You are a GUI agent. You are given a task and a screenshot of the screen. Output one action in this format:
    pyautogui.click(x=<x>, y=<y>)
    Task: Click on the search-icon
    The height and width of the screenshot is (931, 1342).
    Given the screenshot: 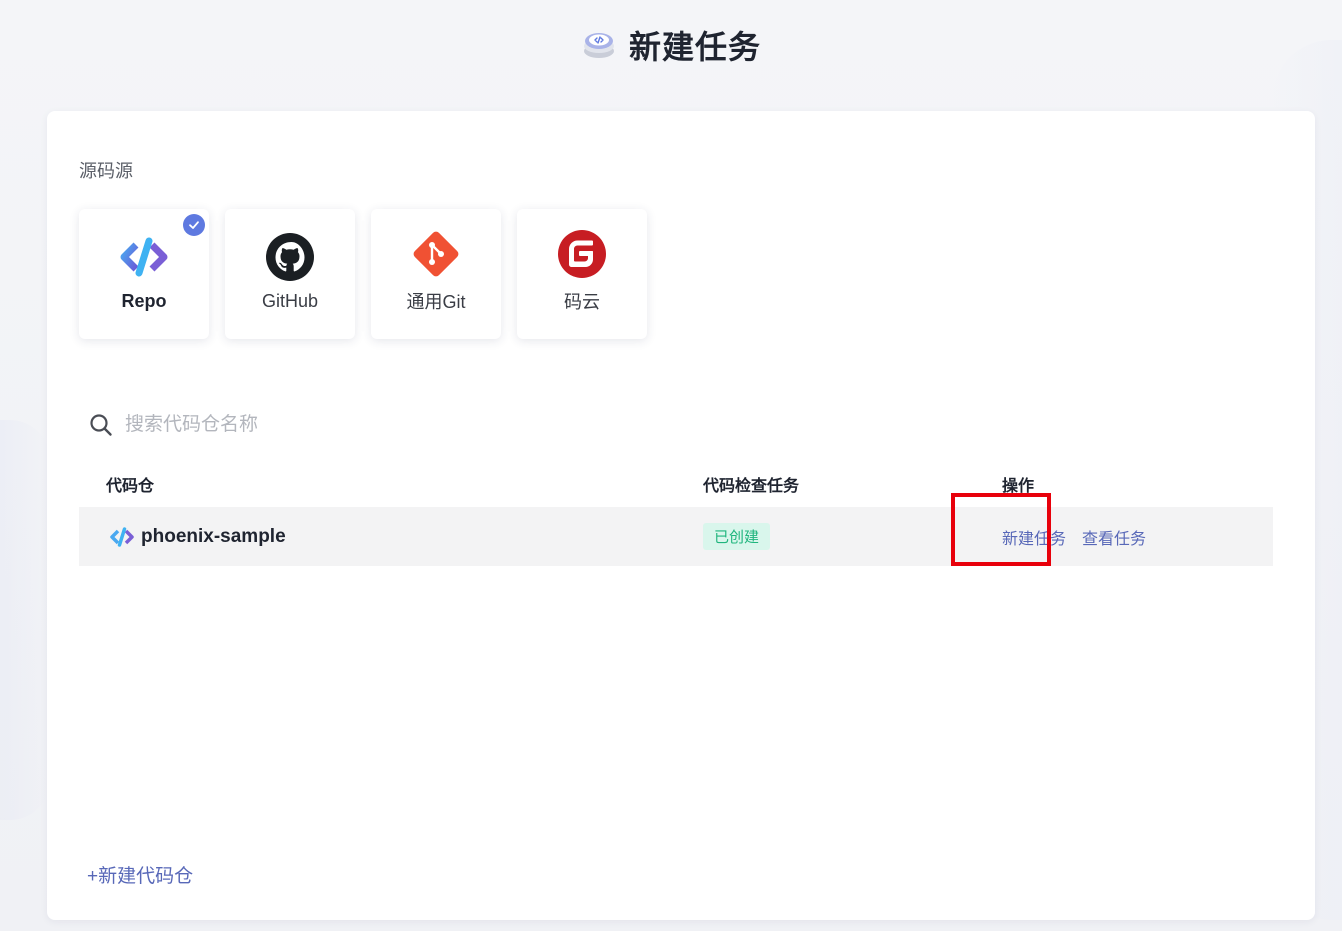 What is the action you would take?
    pyautogui.click(x=101, y=425)
    